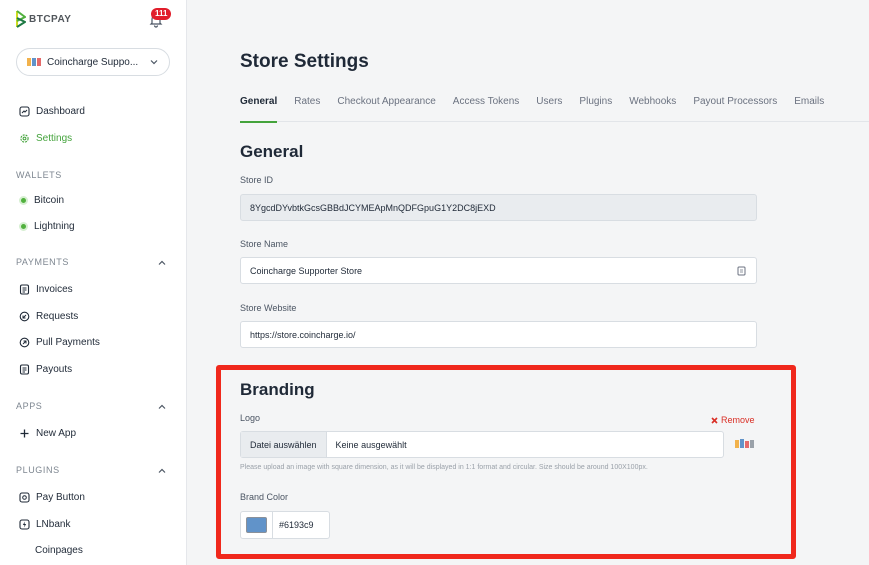  Describe the element at coordinates (277, 389) in the screenshot. I see `branding-heading: Branding` at that location.